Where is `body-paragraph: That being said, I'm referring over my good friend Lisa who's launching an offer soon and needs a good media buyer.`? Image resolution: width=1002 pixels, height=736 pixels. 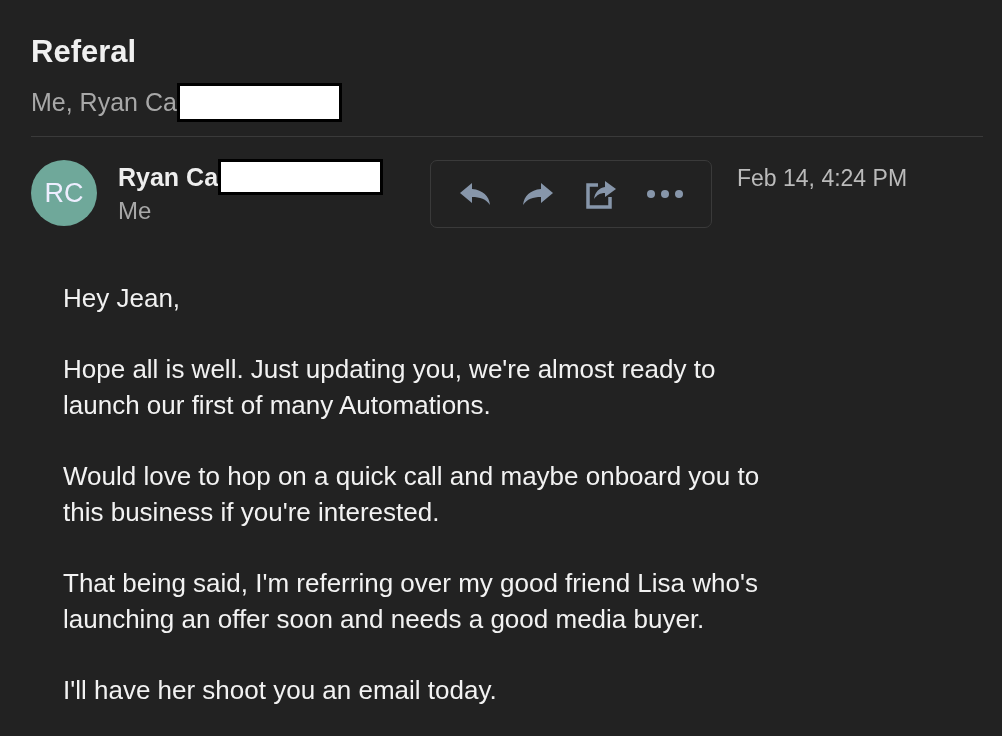 body-paragraph: That being said, I'm referring over my good friend Lisa who's launching an offer soon and needs a good media buyer. is located at coordinates (411, 601).